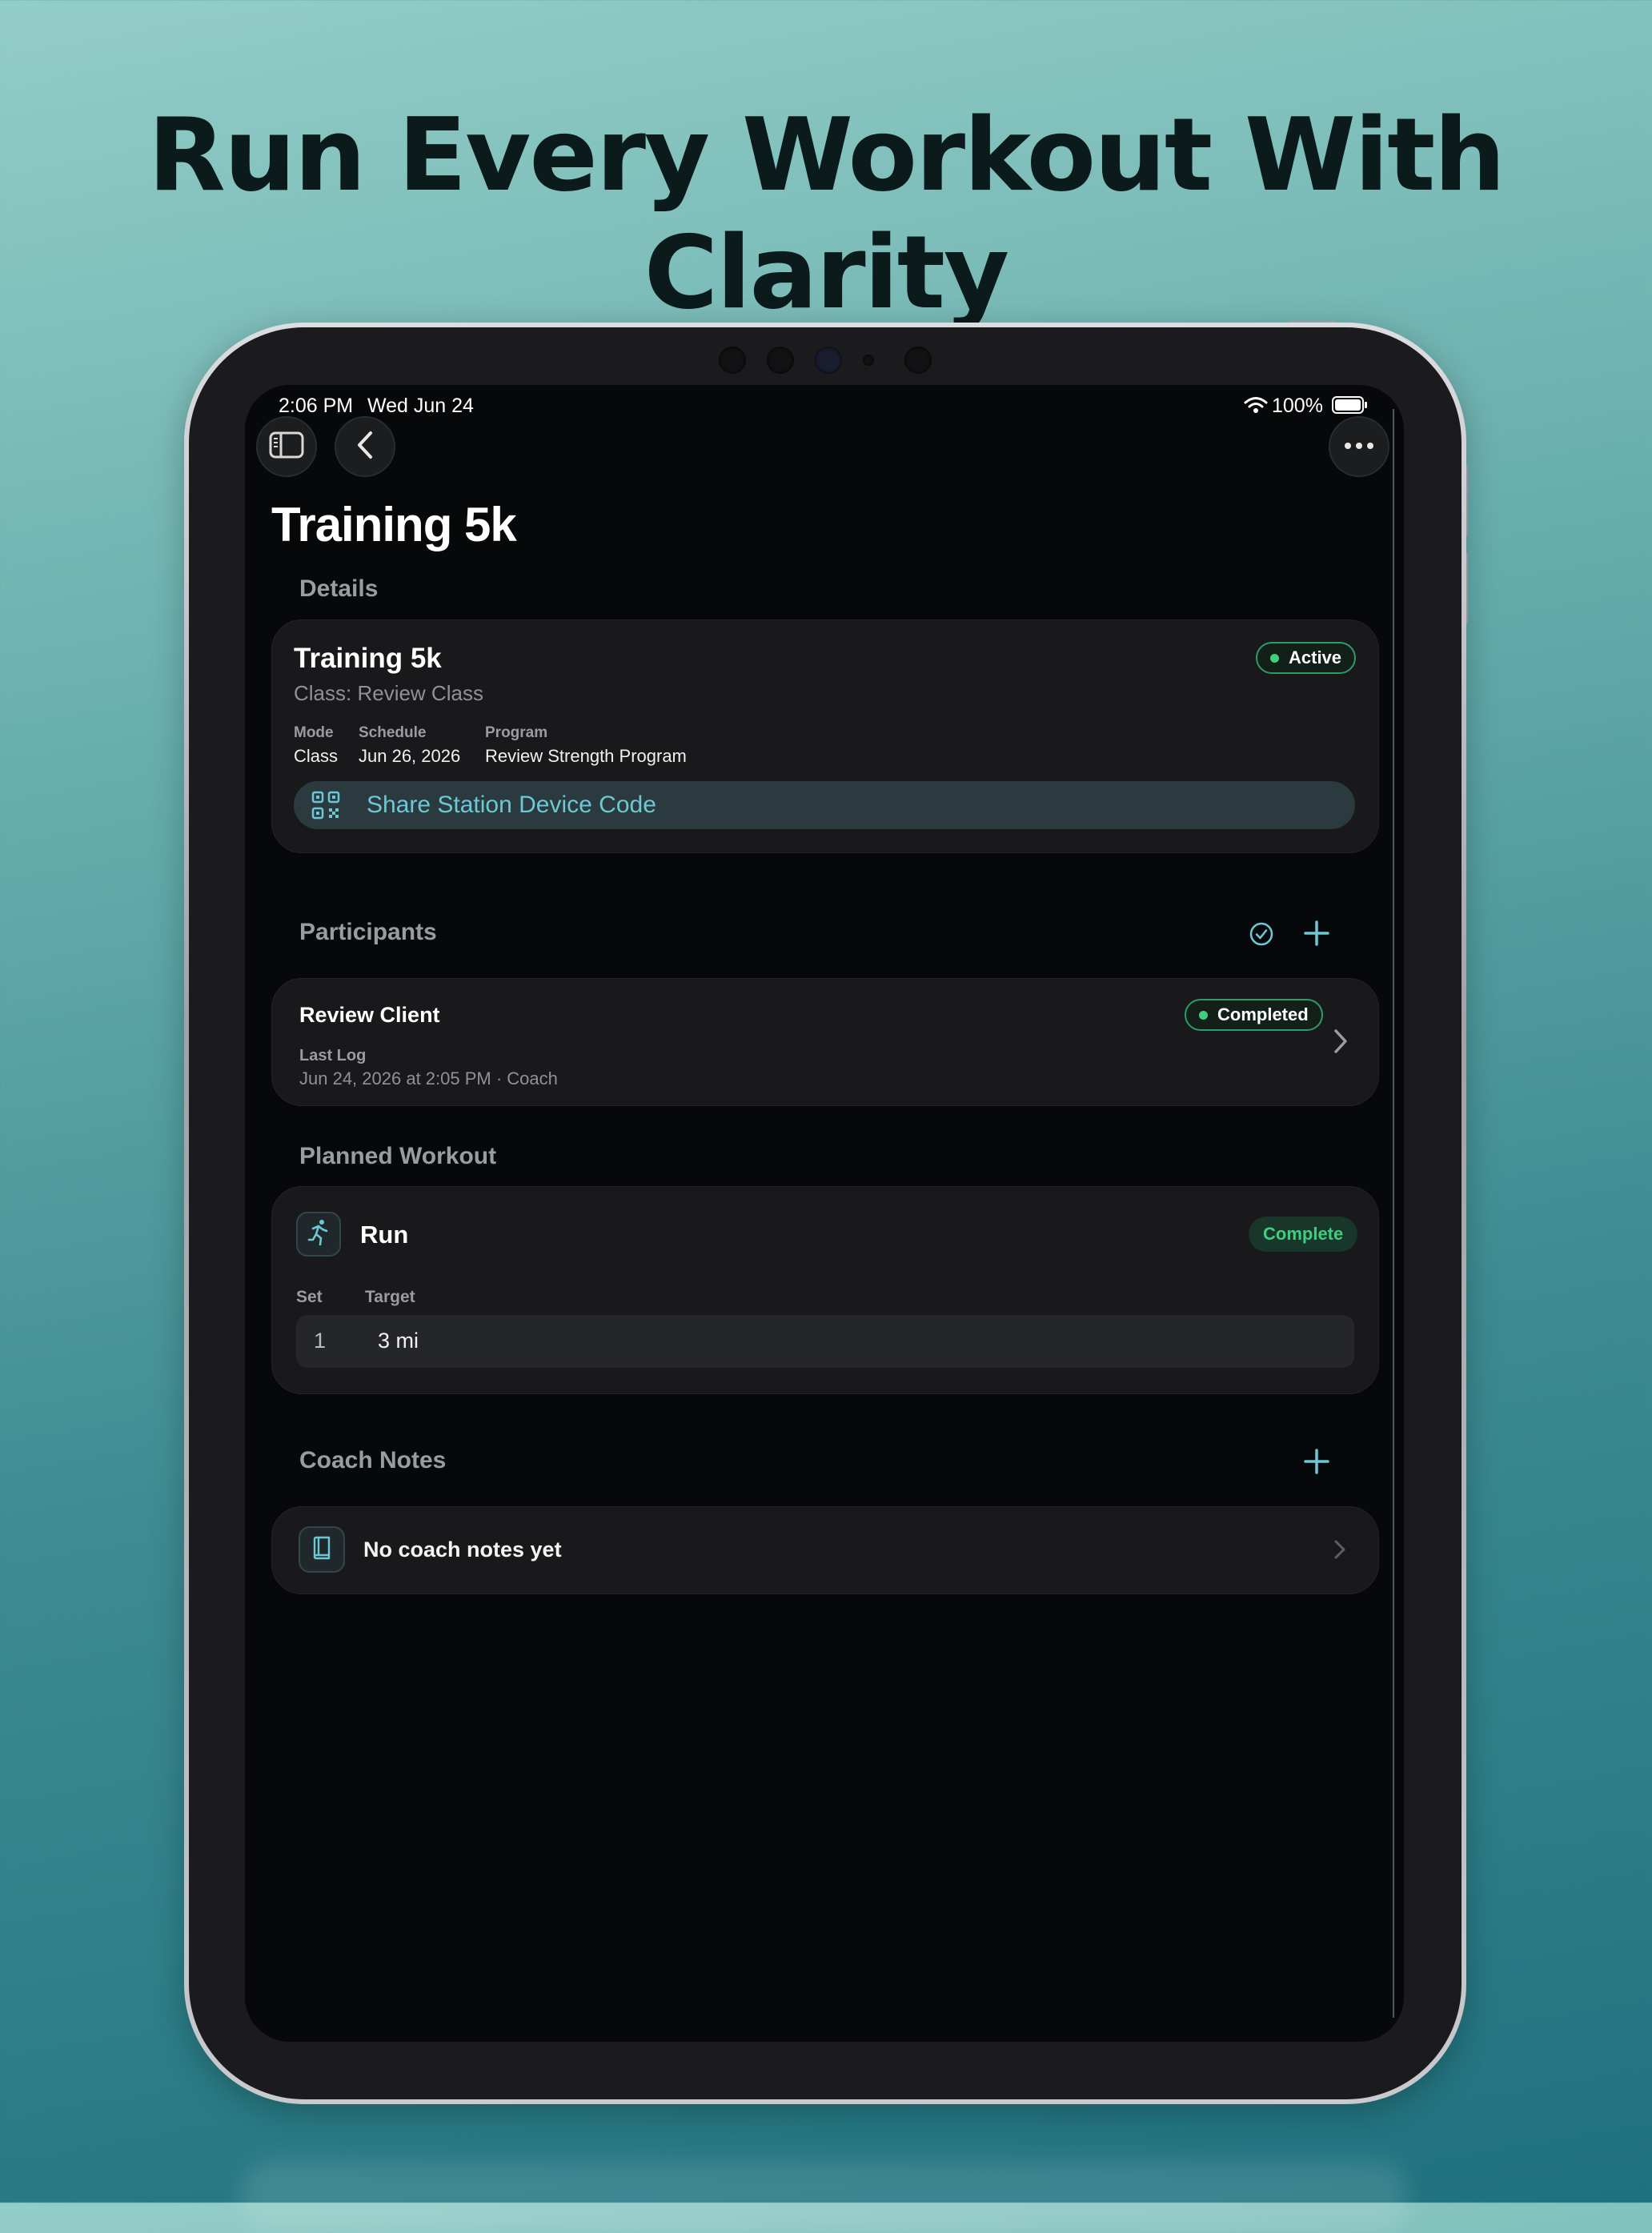  I want to click on coach-notes-section-title: Coach Notes, so click(373, 1460).